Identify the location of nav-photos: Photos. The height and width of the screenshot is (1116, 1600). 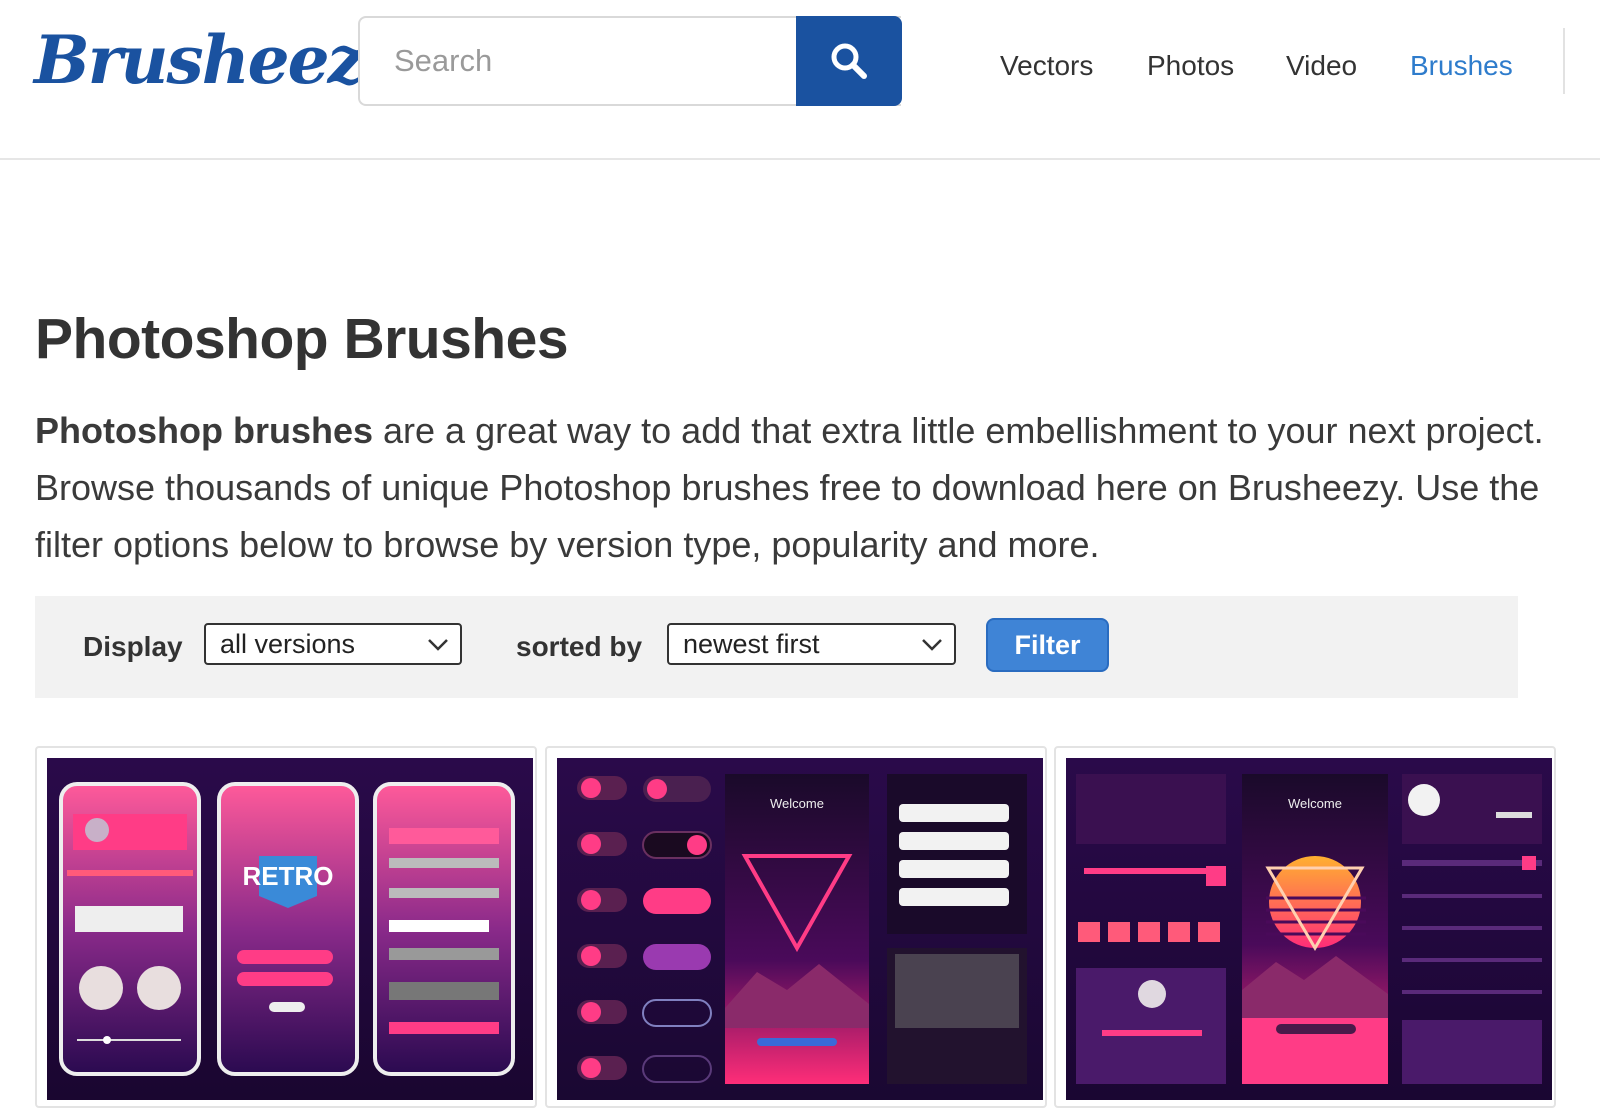
(1190, 66).